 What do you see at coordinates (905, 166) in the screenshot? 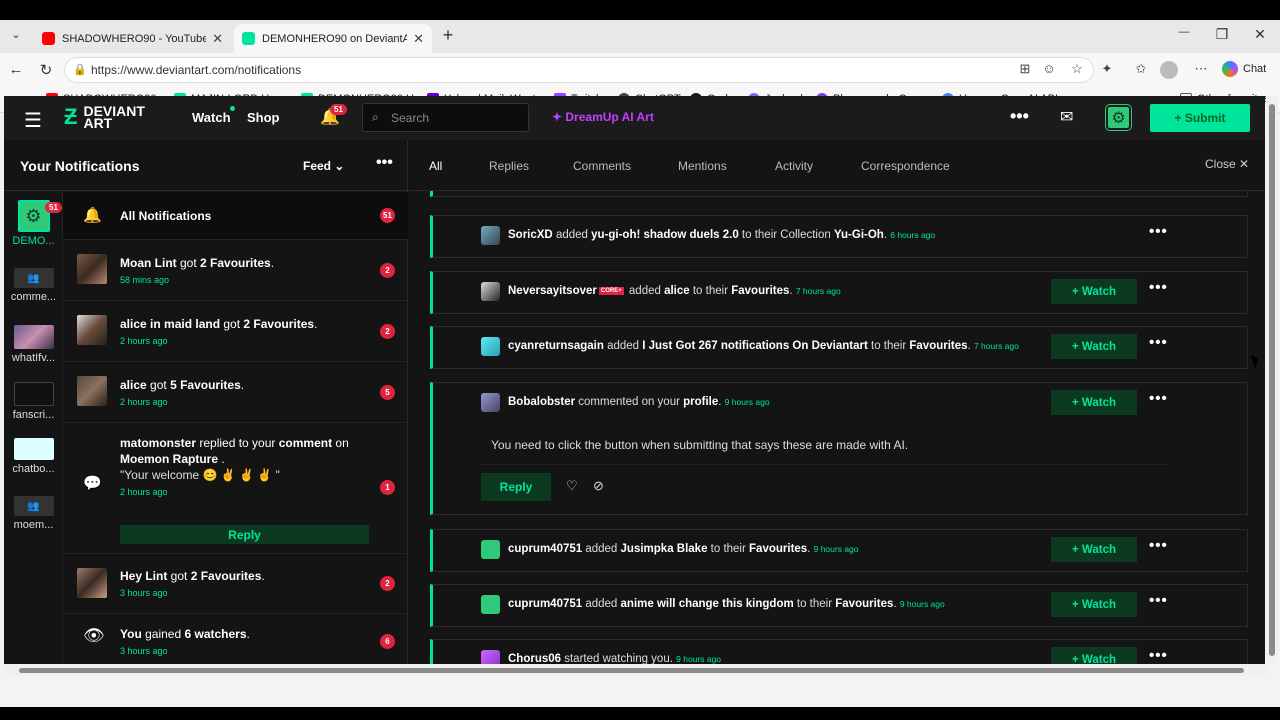
I see `tab-correspondence: Correspondence` at bounding box center [905, 166].